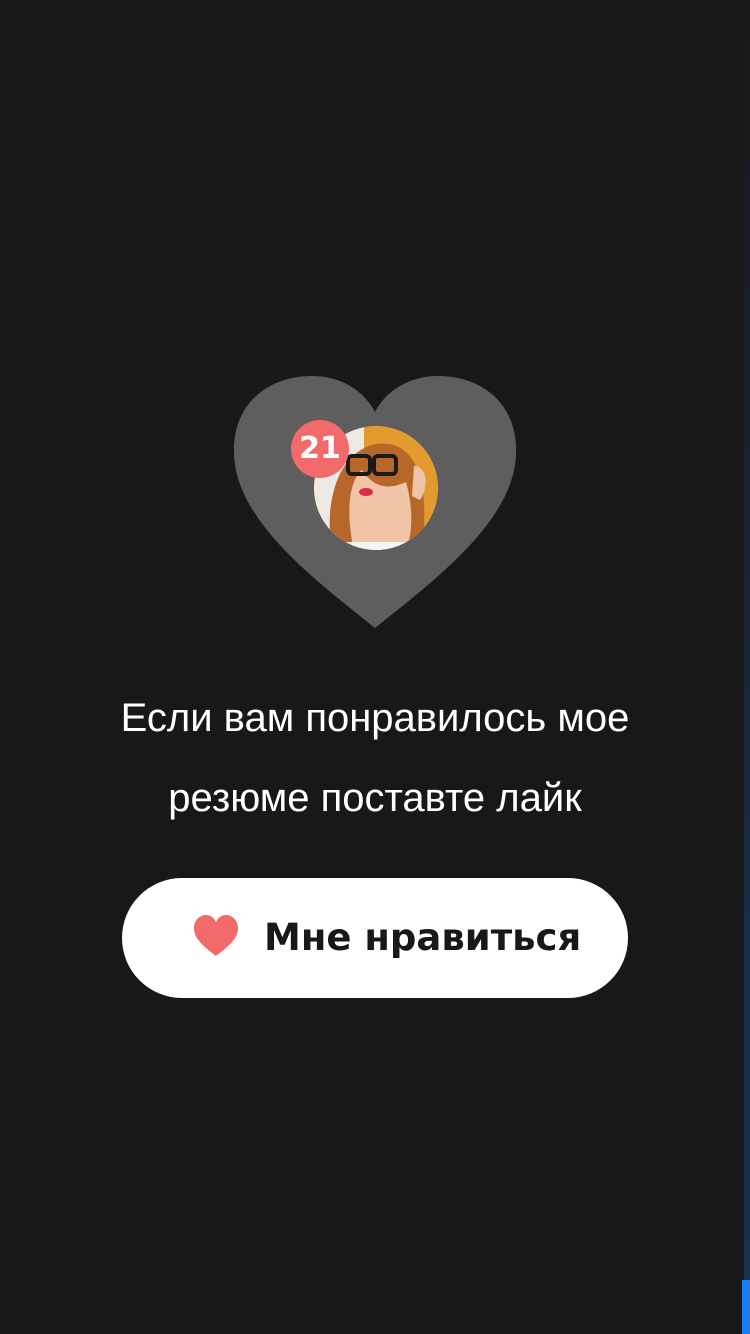 This screenshot has width=750, height=1334. Describe the element at coordinates (216, 935) in the screenshot. I see `heart-icon` at that location.